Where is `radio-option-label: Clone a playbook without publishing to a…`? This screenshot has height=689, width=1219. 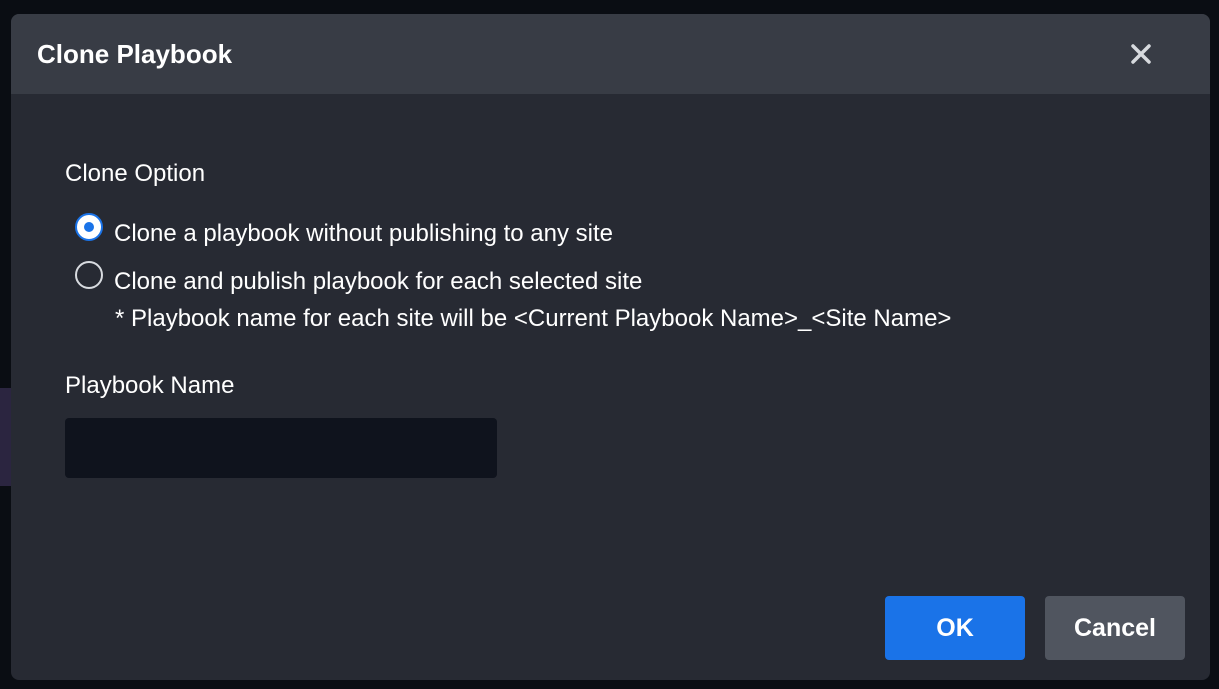
radio-option-label: Clone a playbook without publishing to a… is located at coordinates (363, 233).